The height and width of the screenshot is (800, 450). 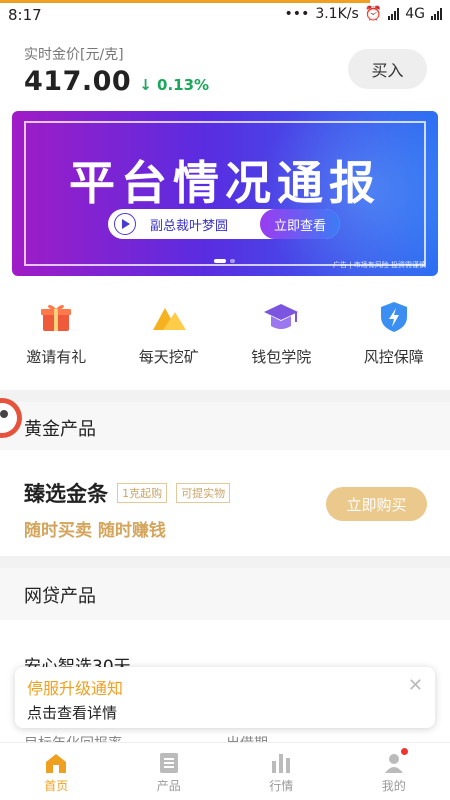 I want to click on tab-home: 首页, so click(x=56, y=771).